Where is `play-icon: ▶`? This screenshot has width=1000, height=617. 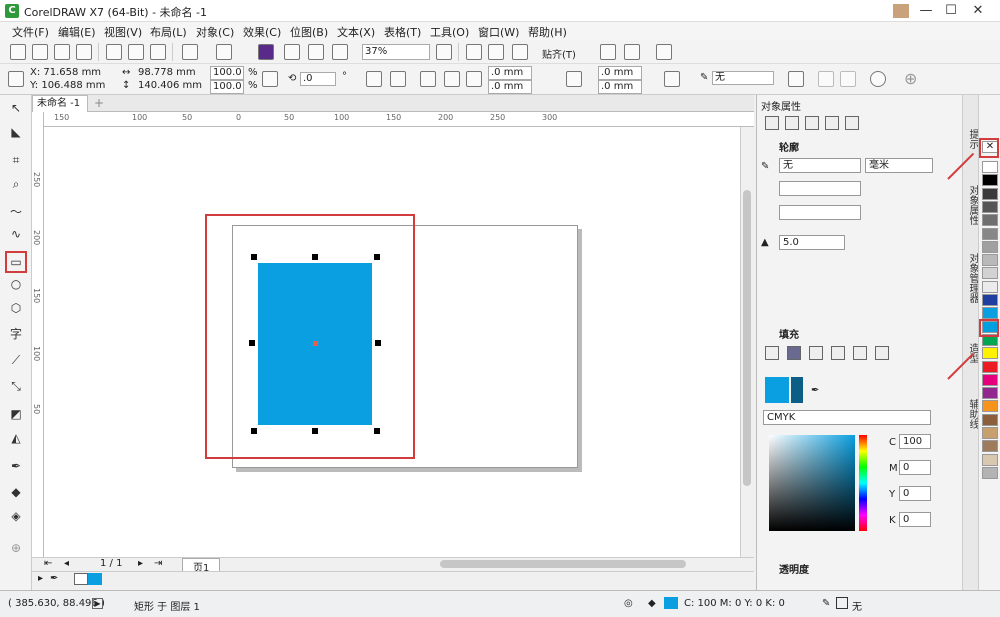 play-icon: ▶ is located at coordinates (97, 603).